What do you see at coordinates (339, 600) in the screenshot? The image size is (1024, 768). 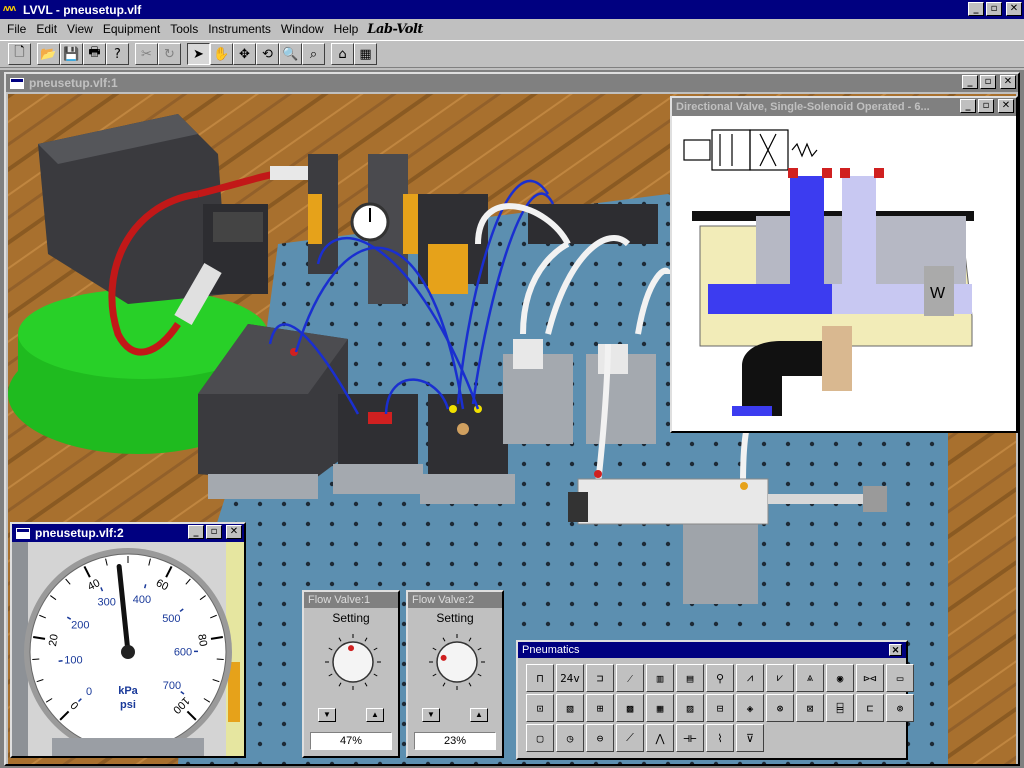 I see `flow-valve-1-title: Flow Valve:1` at bounding box center [339, 600].